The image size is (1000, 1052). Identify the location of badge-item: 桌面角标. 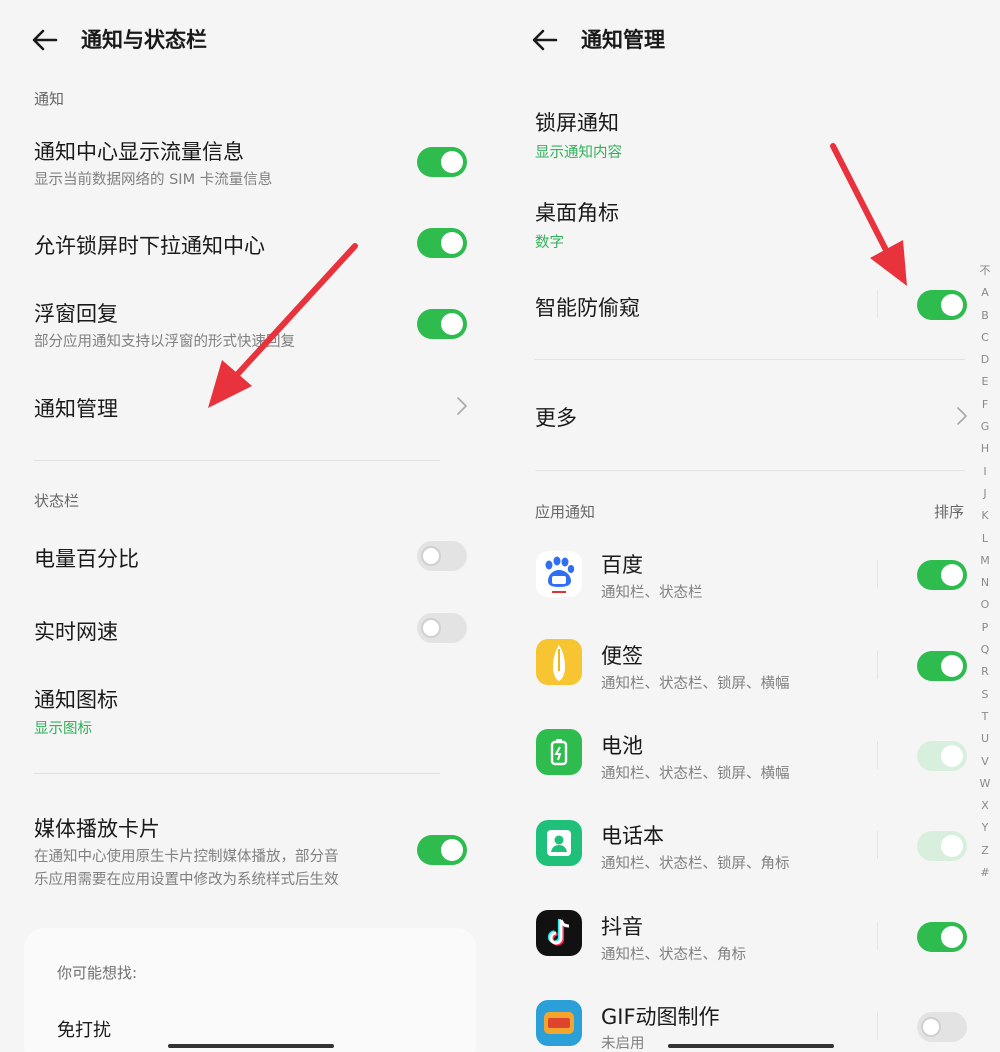
(577, 212).